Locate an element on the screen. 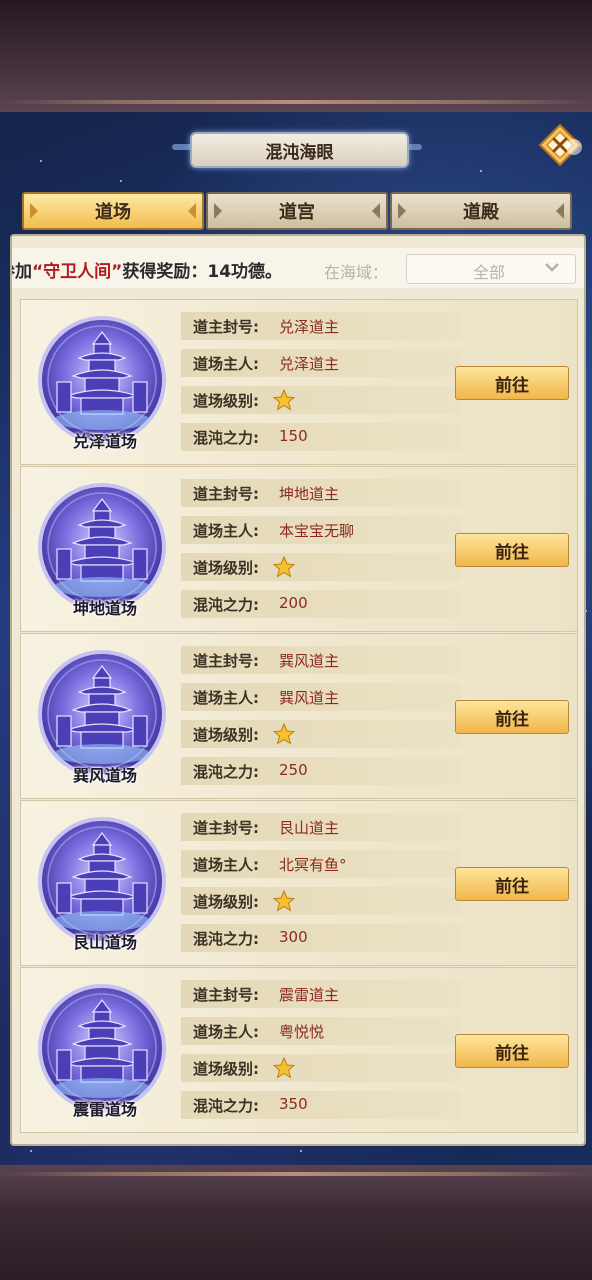 The width and height of the screenshot is (592, 1280). chevron-down-icon is located at coordinates (552, 269).